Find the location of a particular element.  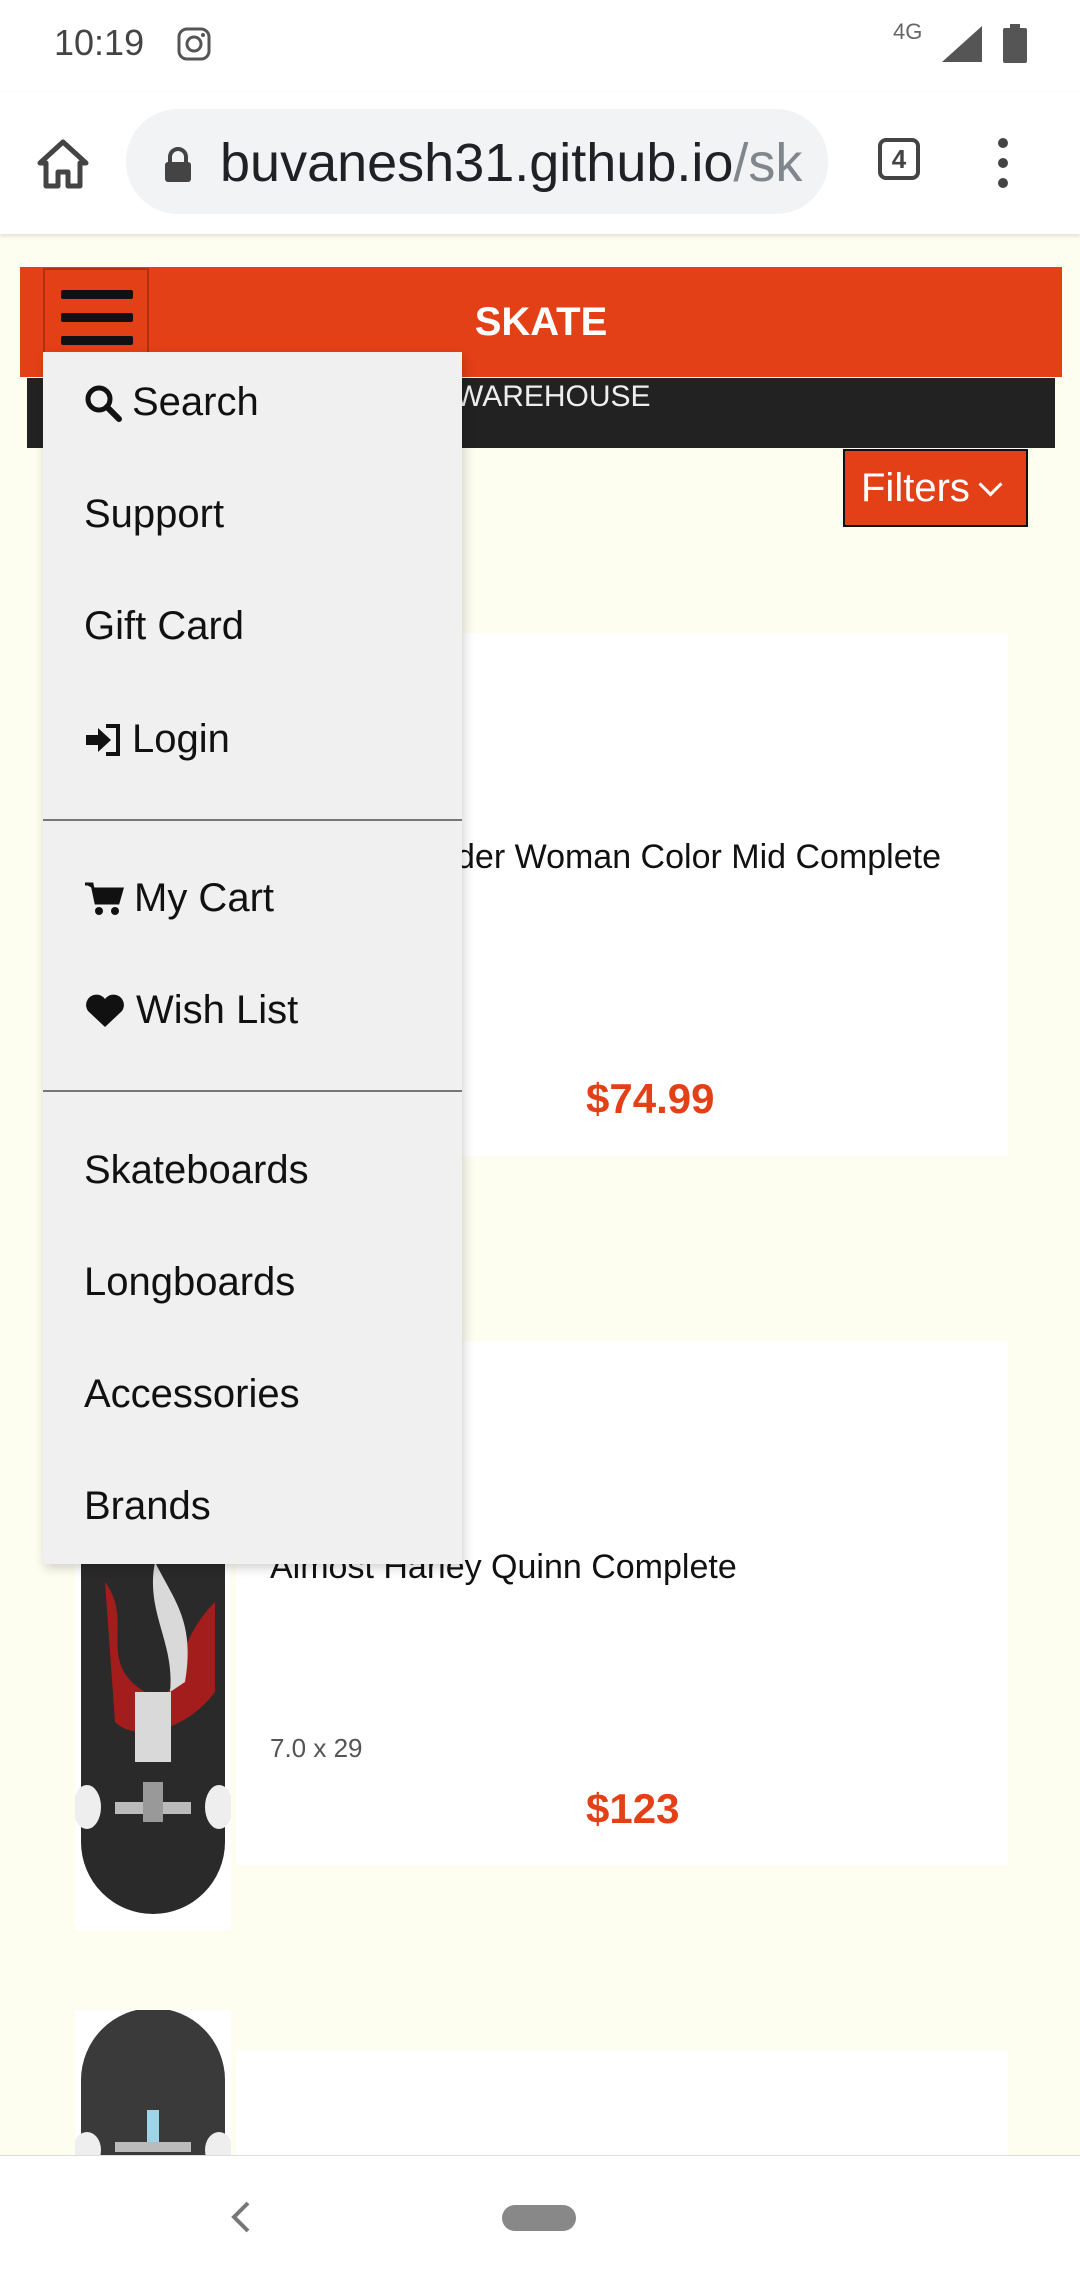

network-type: 4G is located at coordinates (908, 31).